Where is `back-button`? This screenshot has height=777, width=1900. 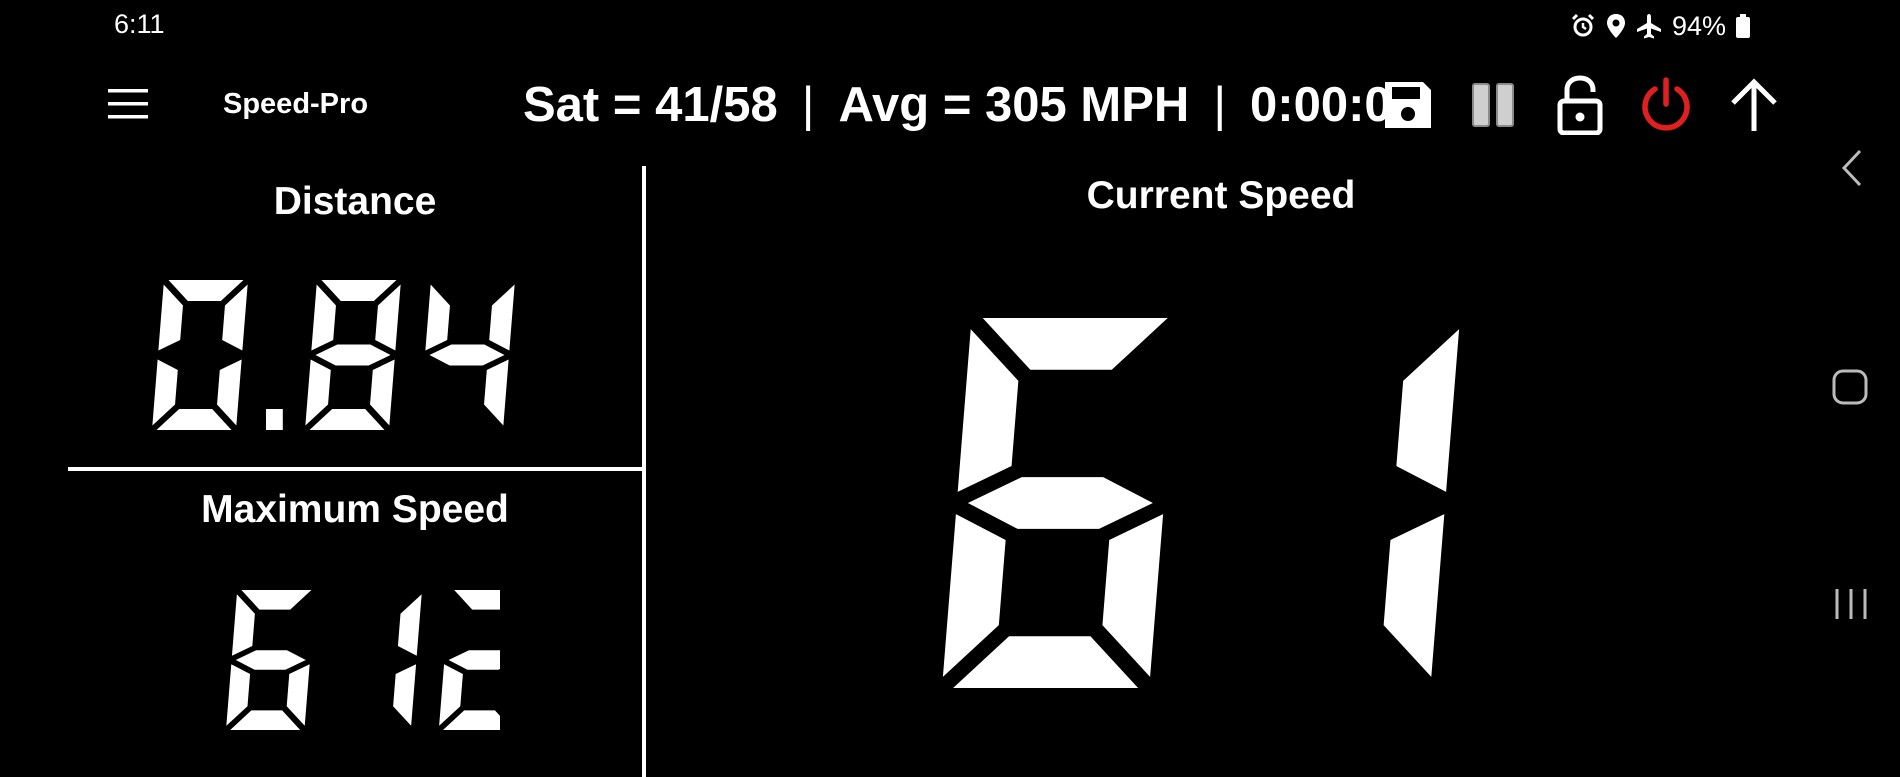 back-button is located at coordinates (1852, 168).